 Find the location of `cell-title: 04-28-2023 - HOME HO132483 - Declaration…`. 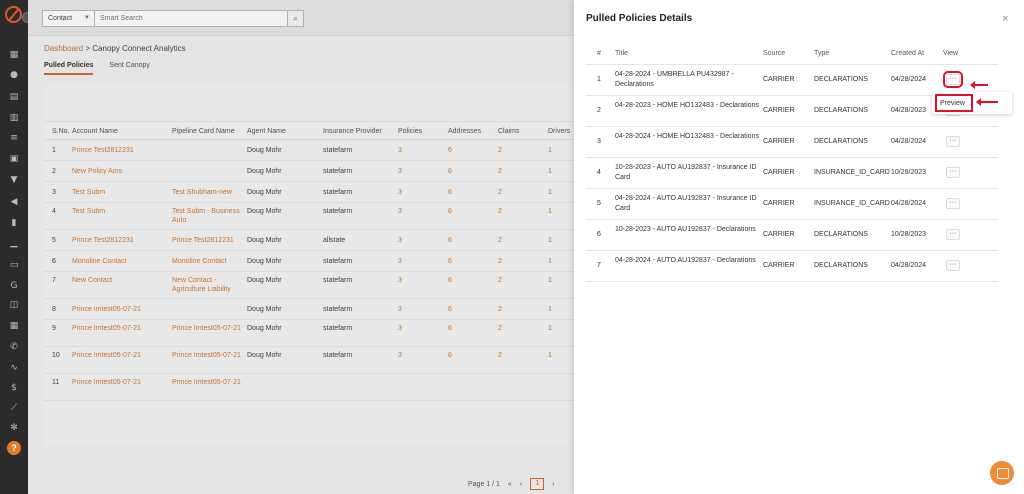

cell-title: 04-28-2023 - HOME HO132483 - Declaration… is located at coordinates (687, 105).